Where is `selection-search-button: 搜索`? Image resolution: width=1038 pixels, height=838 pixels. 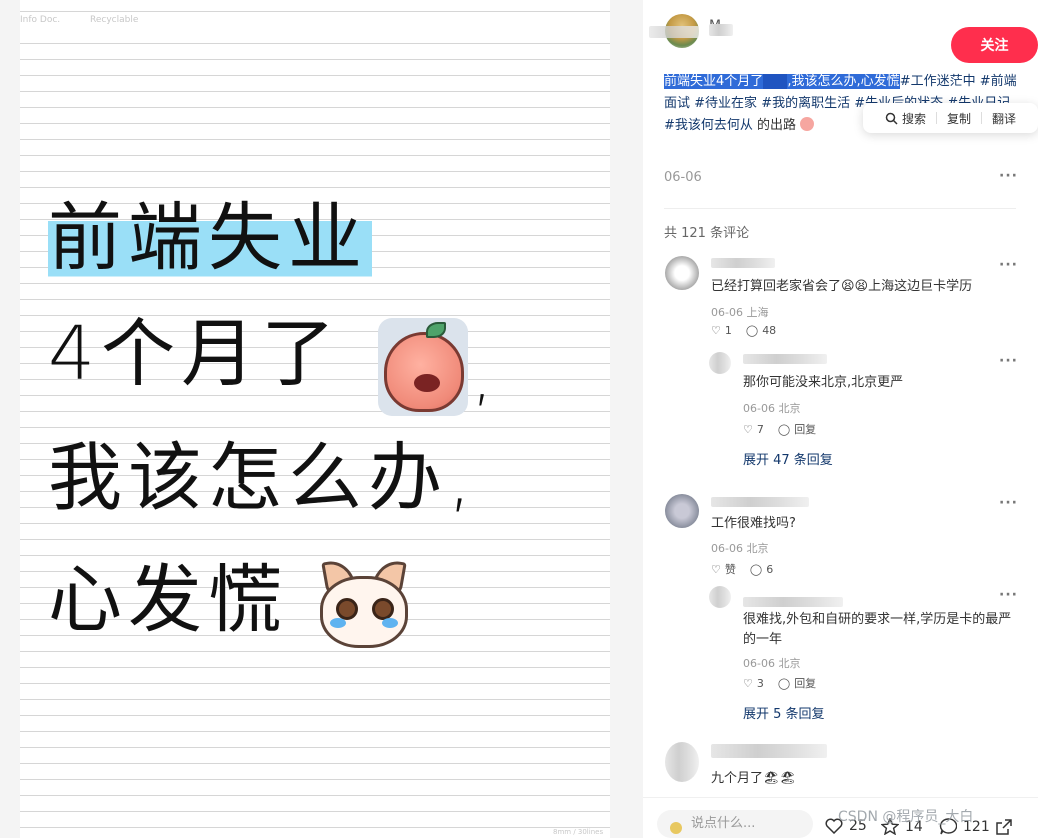
selection-search-button: 搜索 is located at coordinates (905, 118).